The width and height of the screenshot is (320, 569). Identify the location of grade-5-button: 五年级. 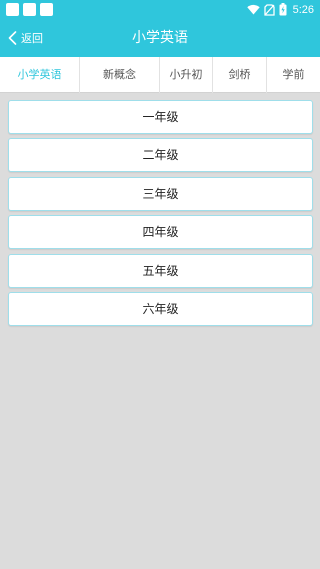
(160, 271).